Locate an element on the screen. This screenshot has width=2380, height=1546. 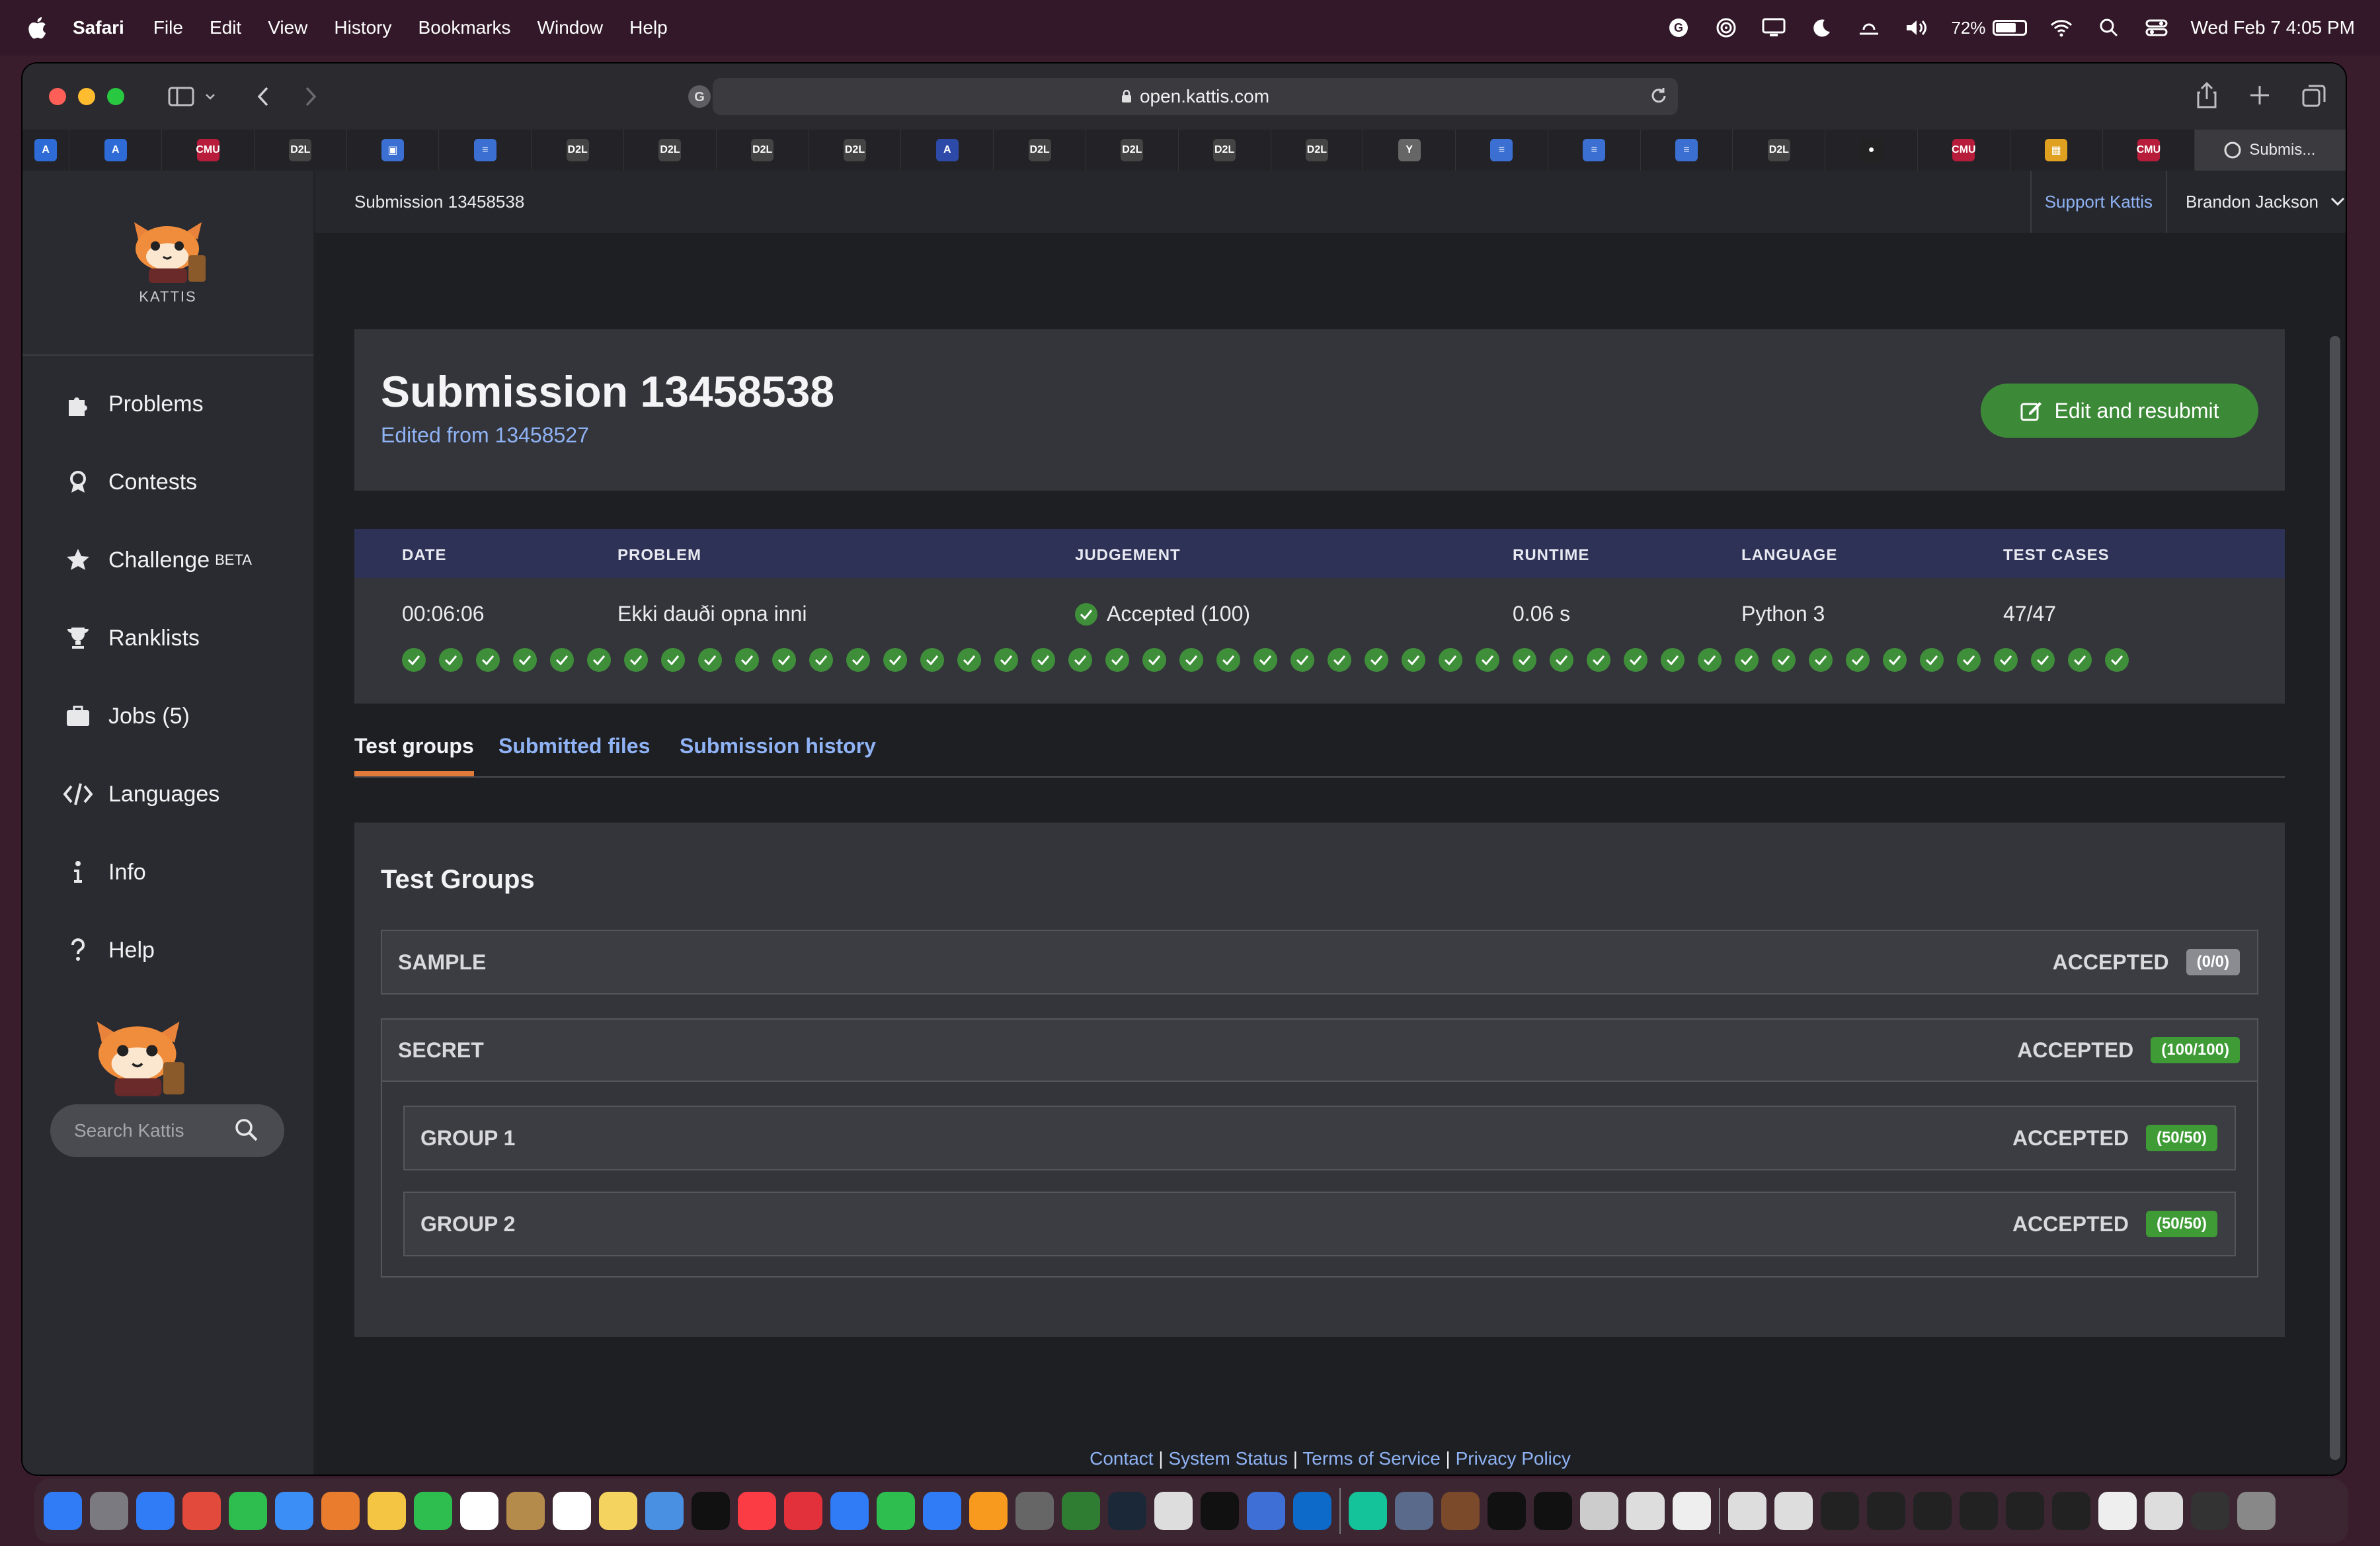
tab-submitted-files: Submitted files is located at coordinates (574, 746).